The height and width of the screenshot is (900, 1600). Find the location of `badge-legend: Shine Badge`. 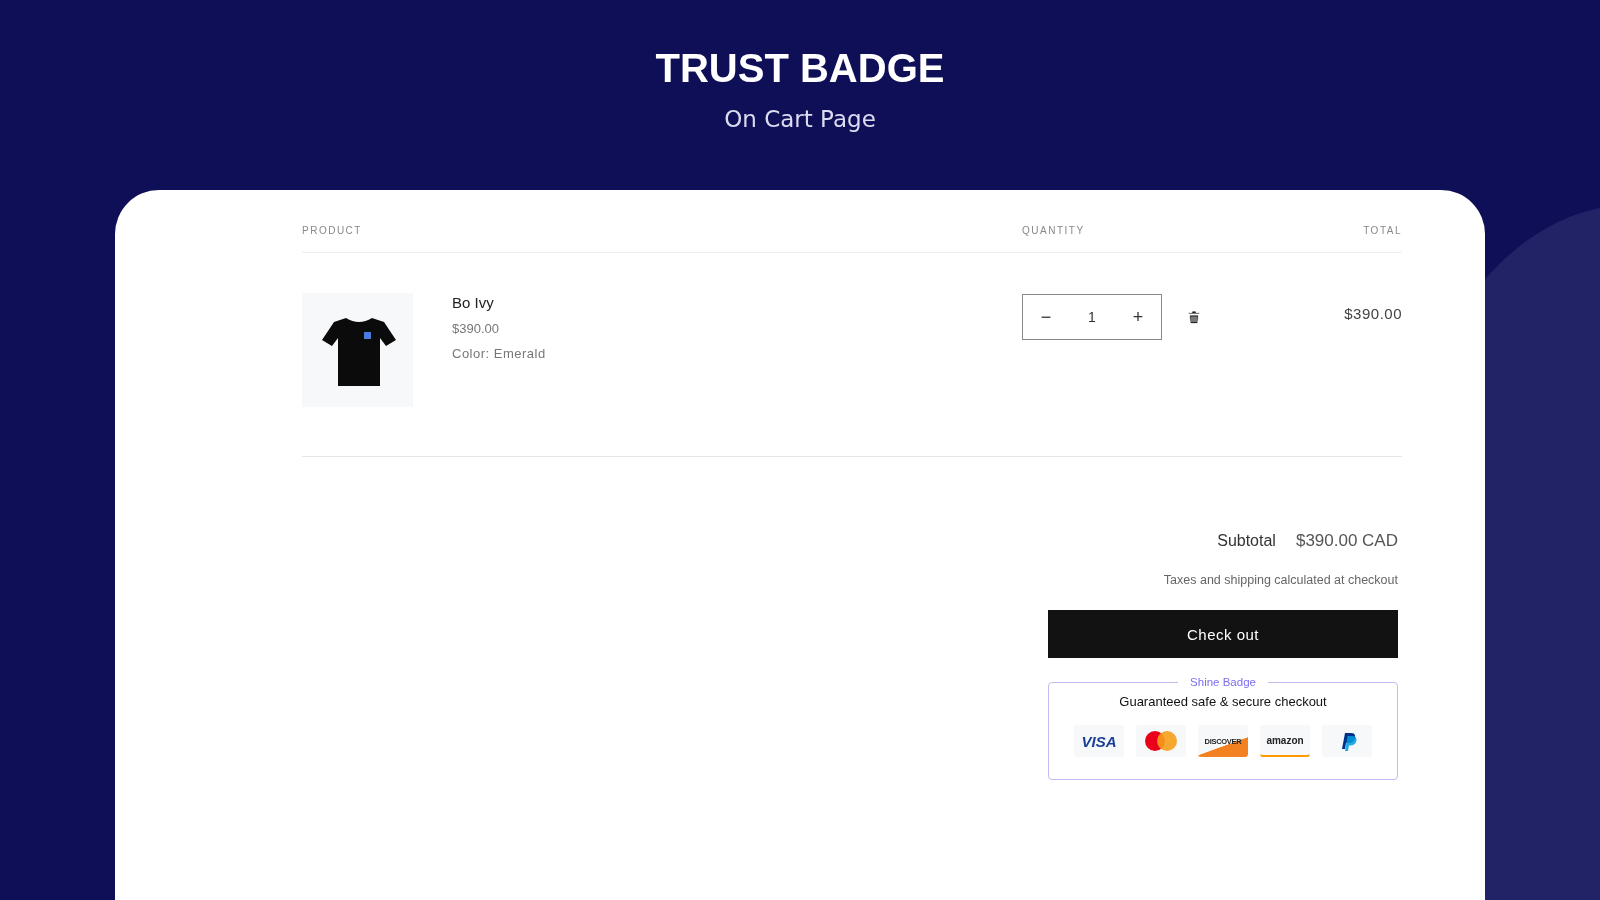

badge-legend: Shine Badge is located at coordinates (1223, 682).